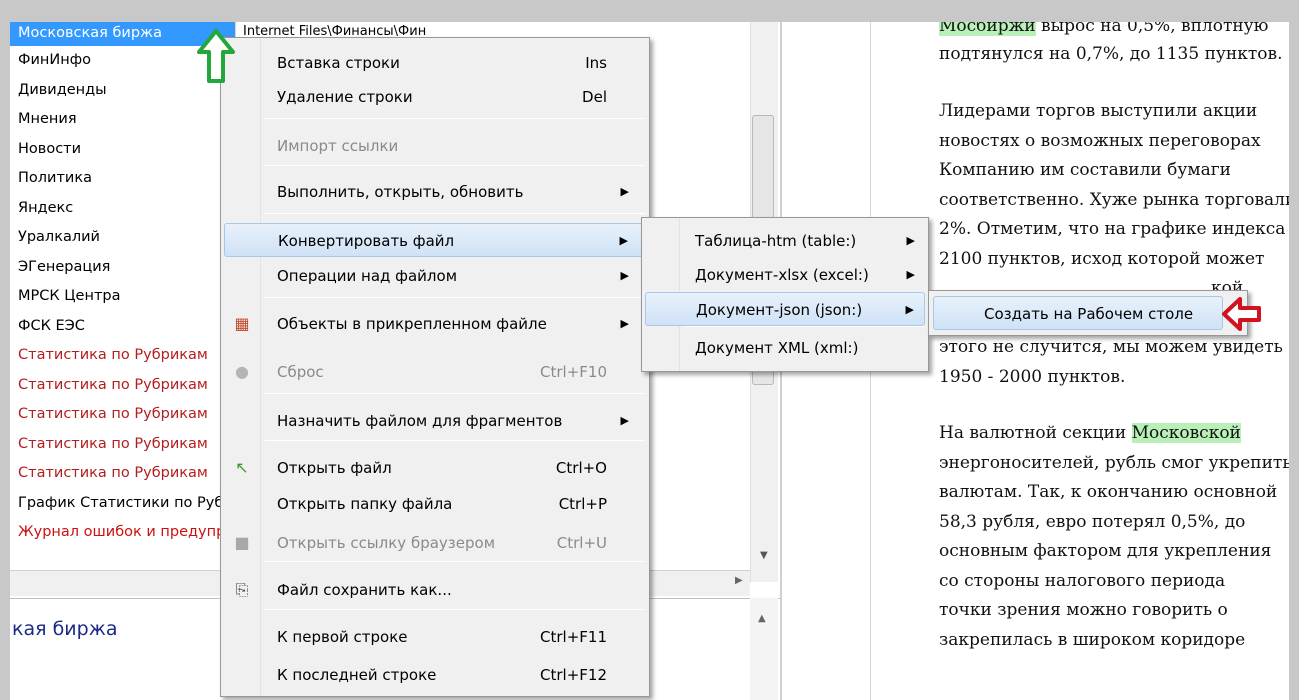  What do you see at coordinates (1108, 492) in the screenshot?
I see `document-line: валютам. Так, к окончанию основной` at bounding box center [1108, 492].